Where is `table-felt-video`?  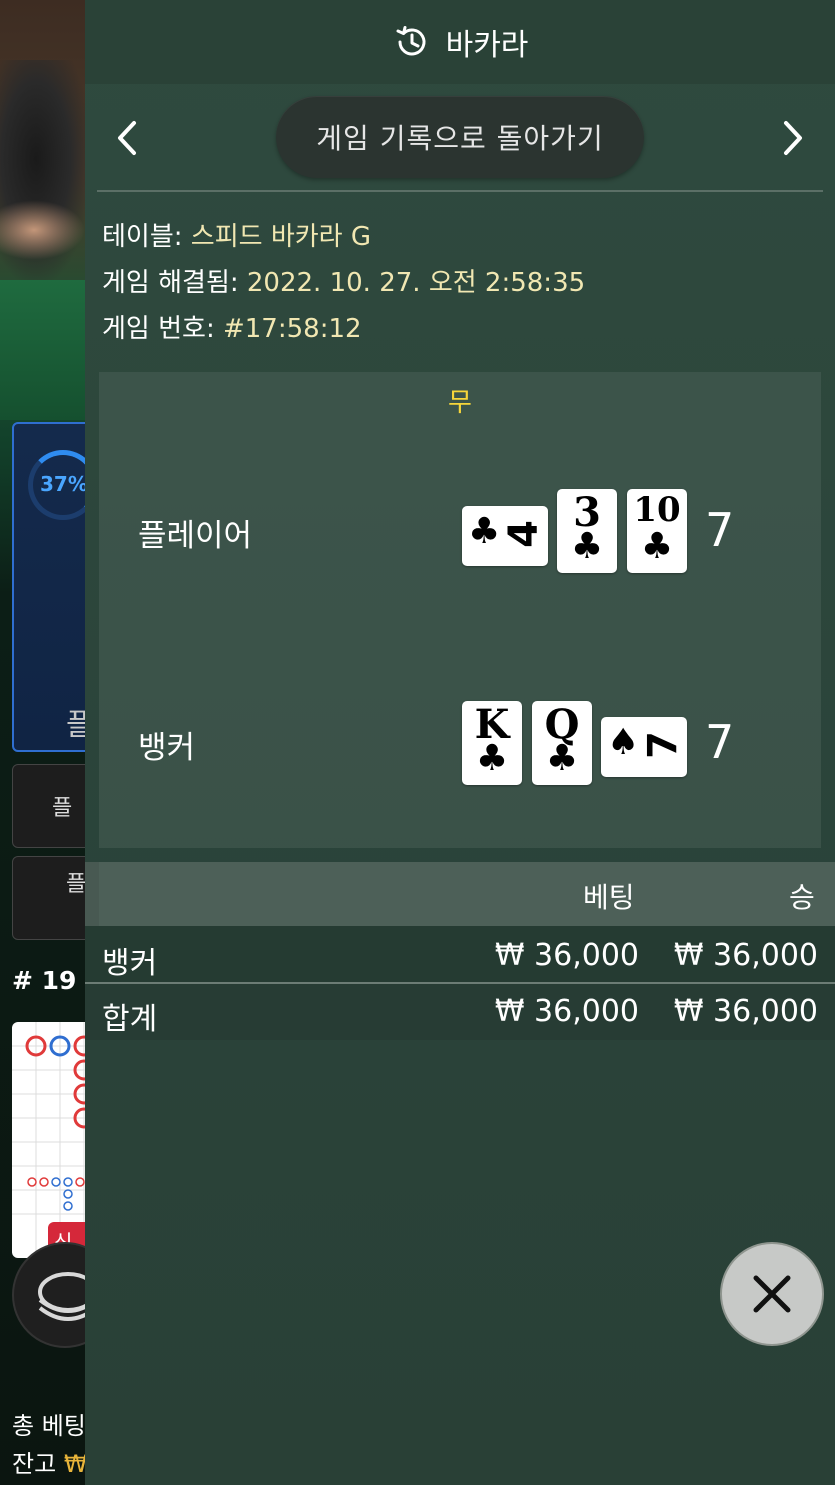 table-felt-video is located at coordinates (45, 350).